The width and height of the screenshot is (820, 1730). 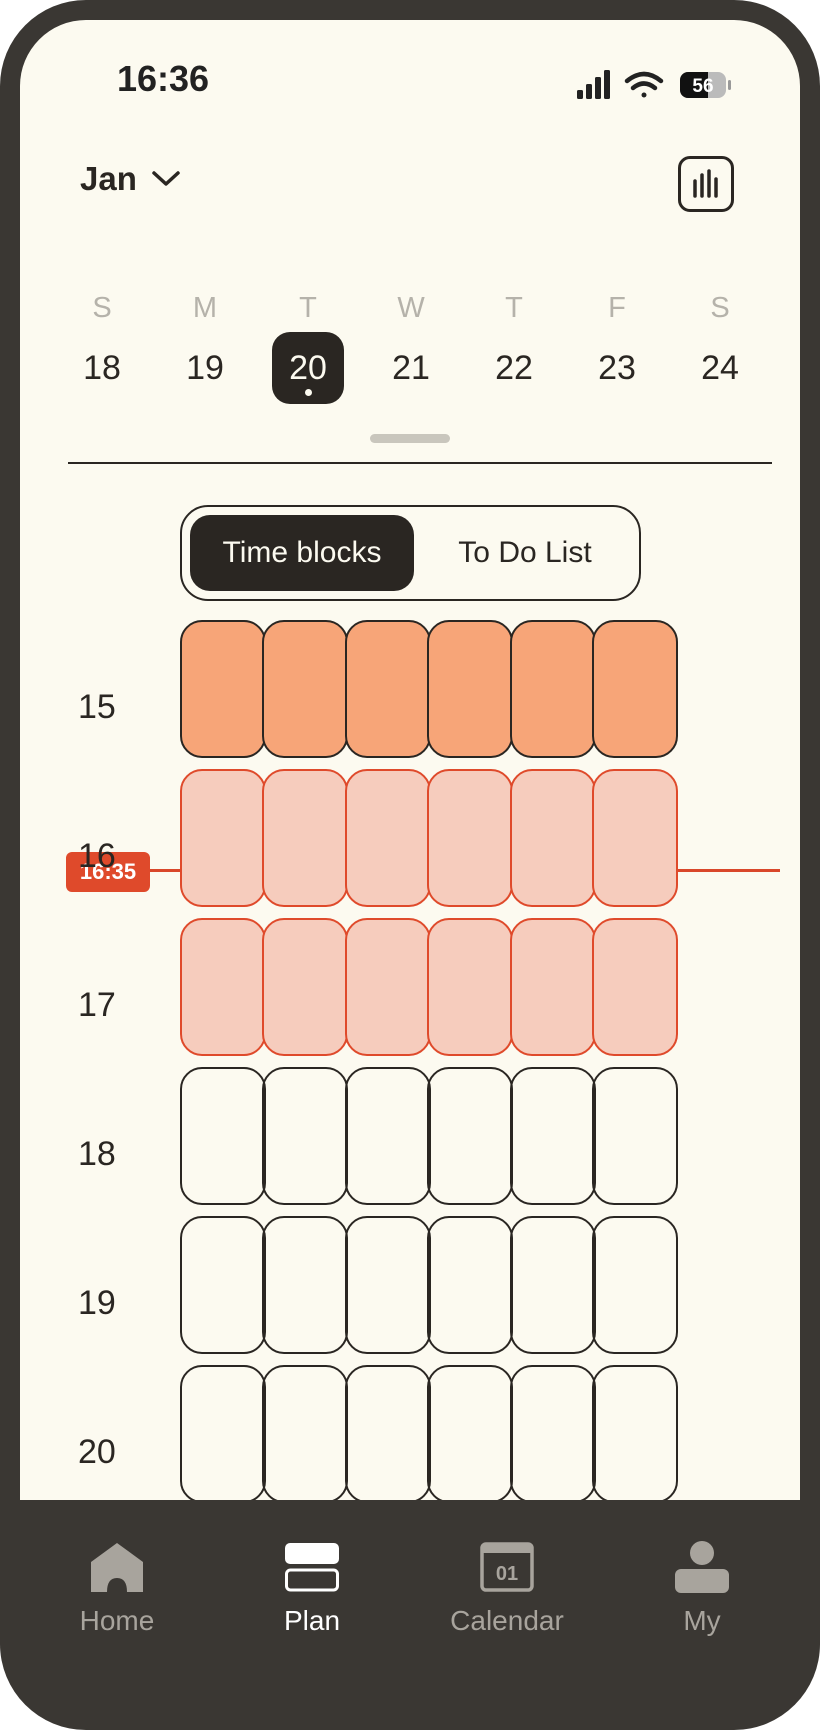 What do you see at coordinates (667, 84) in the screenshot?
I see `status-icons: 56` at bounding box center [667, 84].